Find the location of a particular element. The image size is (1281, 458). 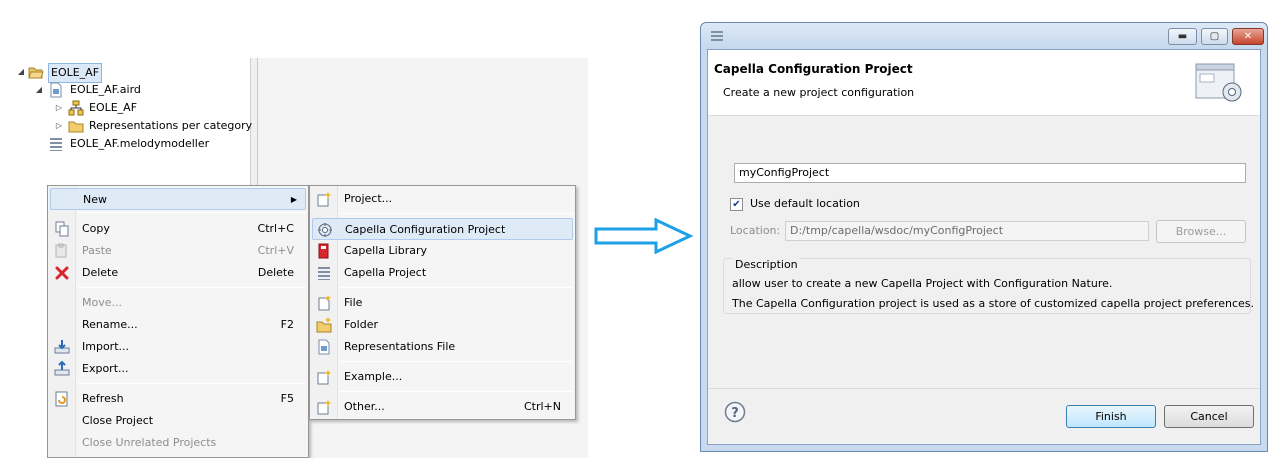

wizard-title: Capella Configuration Project is located at coordinates (813, 69).